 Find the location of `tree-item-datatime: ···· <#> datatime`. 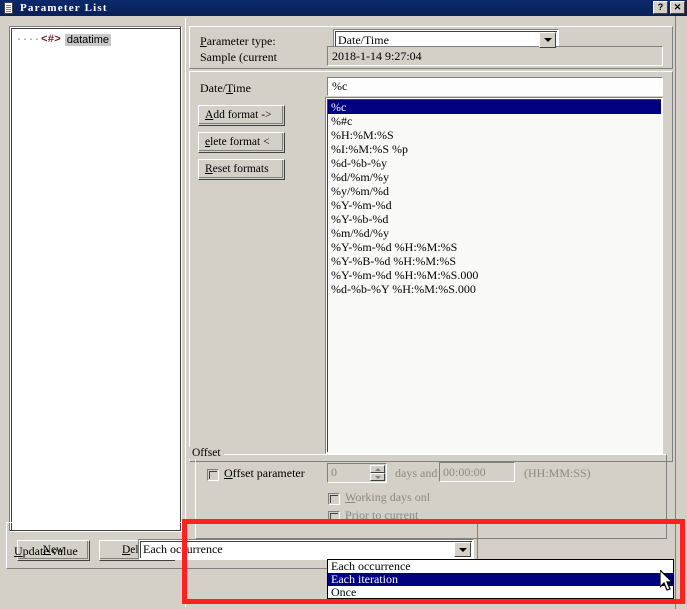

tree-item-datatime: ···· <#> datatime is located at coordinates (64, 40).